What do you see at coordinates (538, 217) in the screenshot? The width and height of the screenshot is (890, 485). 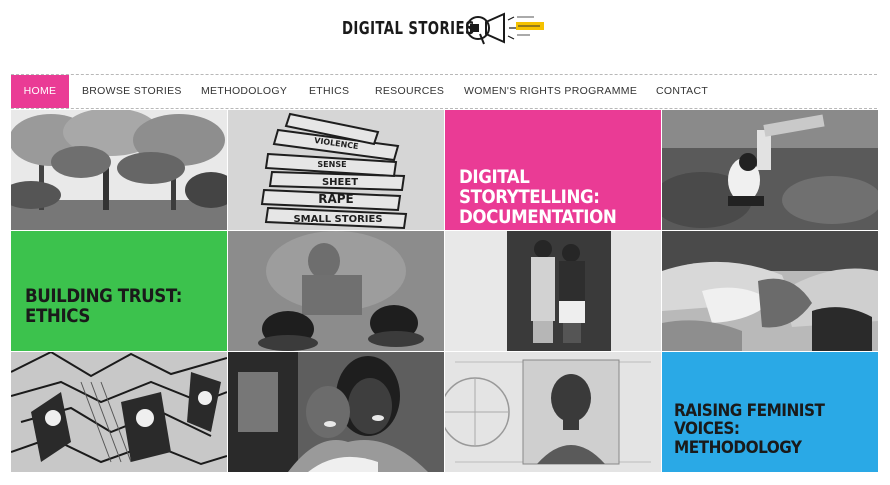 I see `tile-title-line2: DOCUMENTATION` at bounding box center [538, 217].